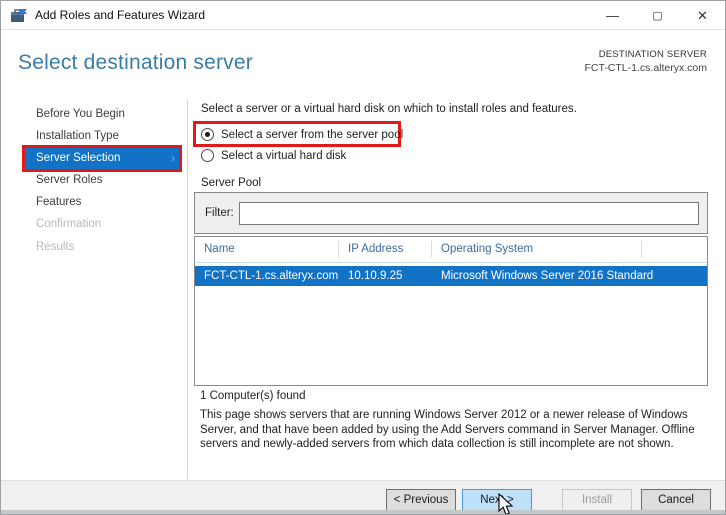 The height and width of the screenshot is (515, 726). Describe the element at coordinates (78, 158) in the screenshot. I see `sidebar-item-label: Server Selection` at that location.